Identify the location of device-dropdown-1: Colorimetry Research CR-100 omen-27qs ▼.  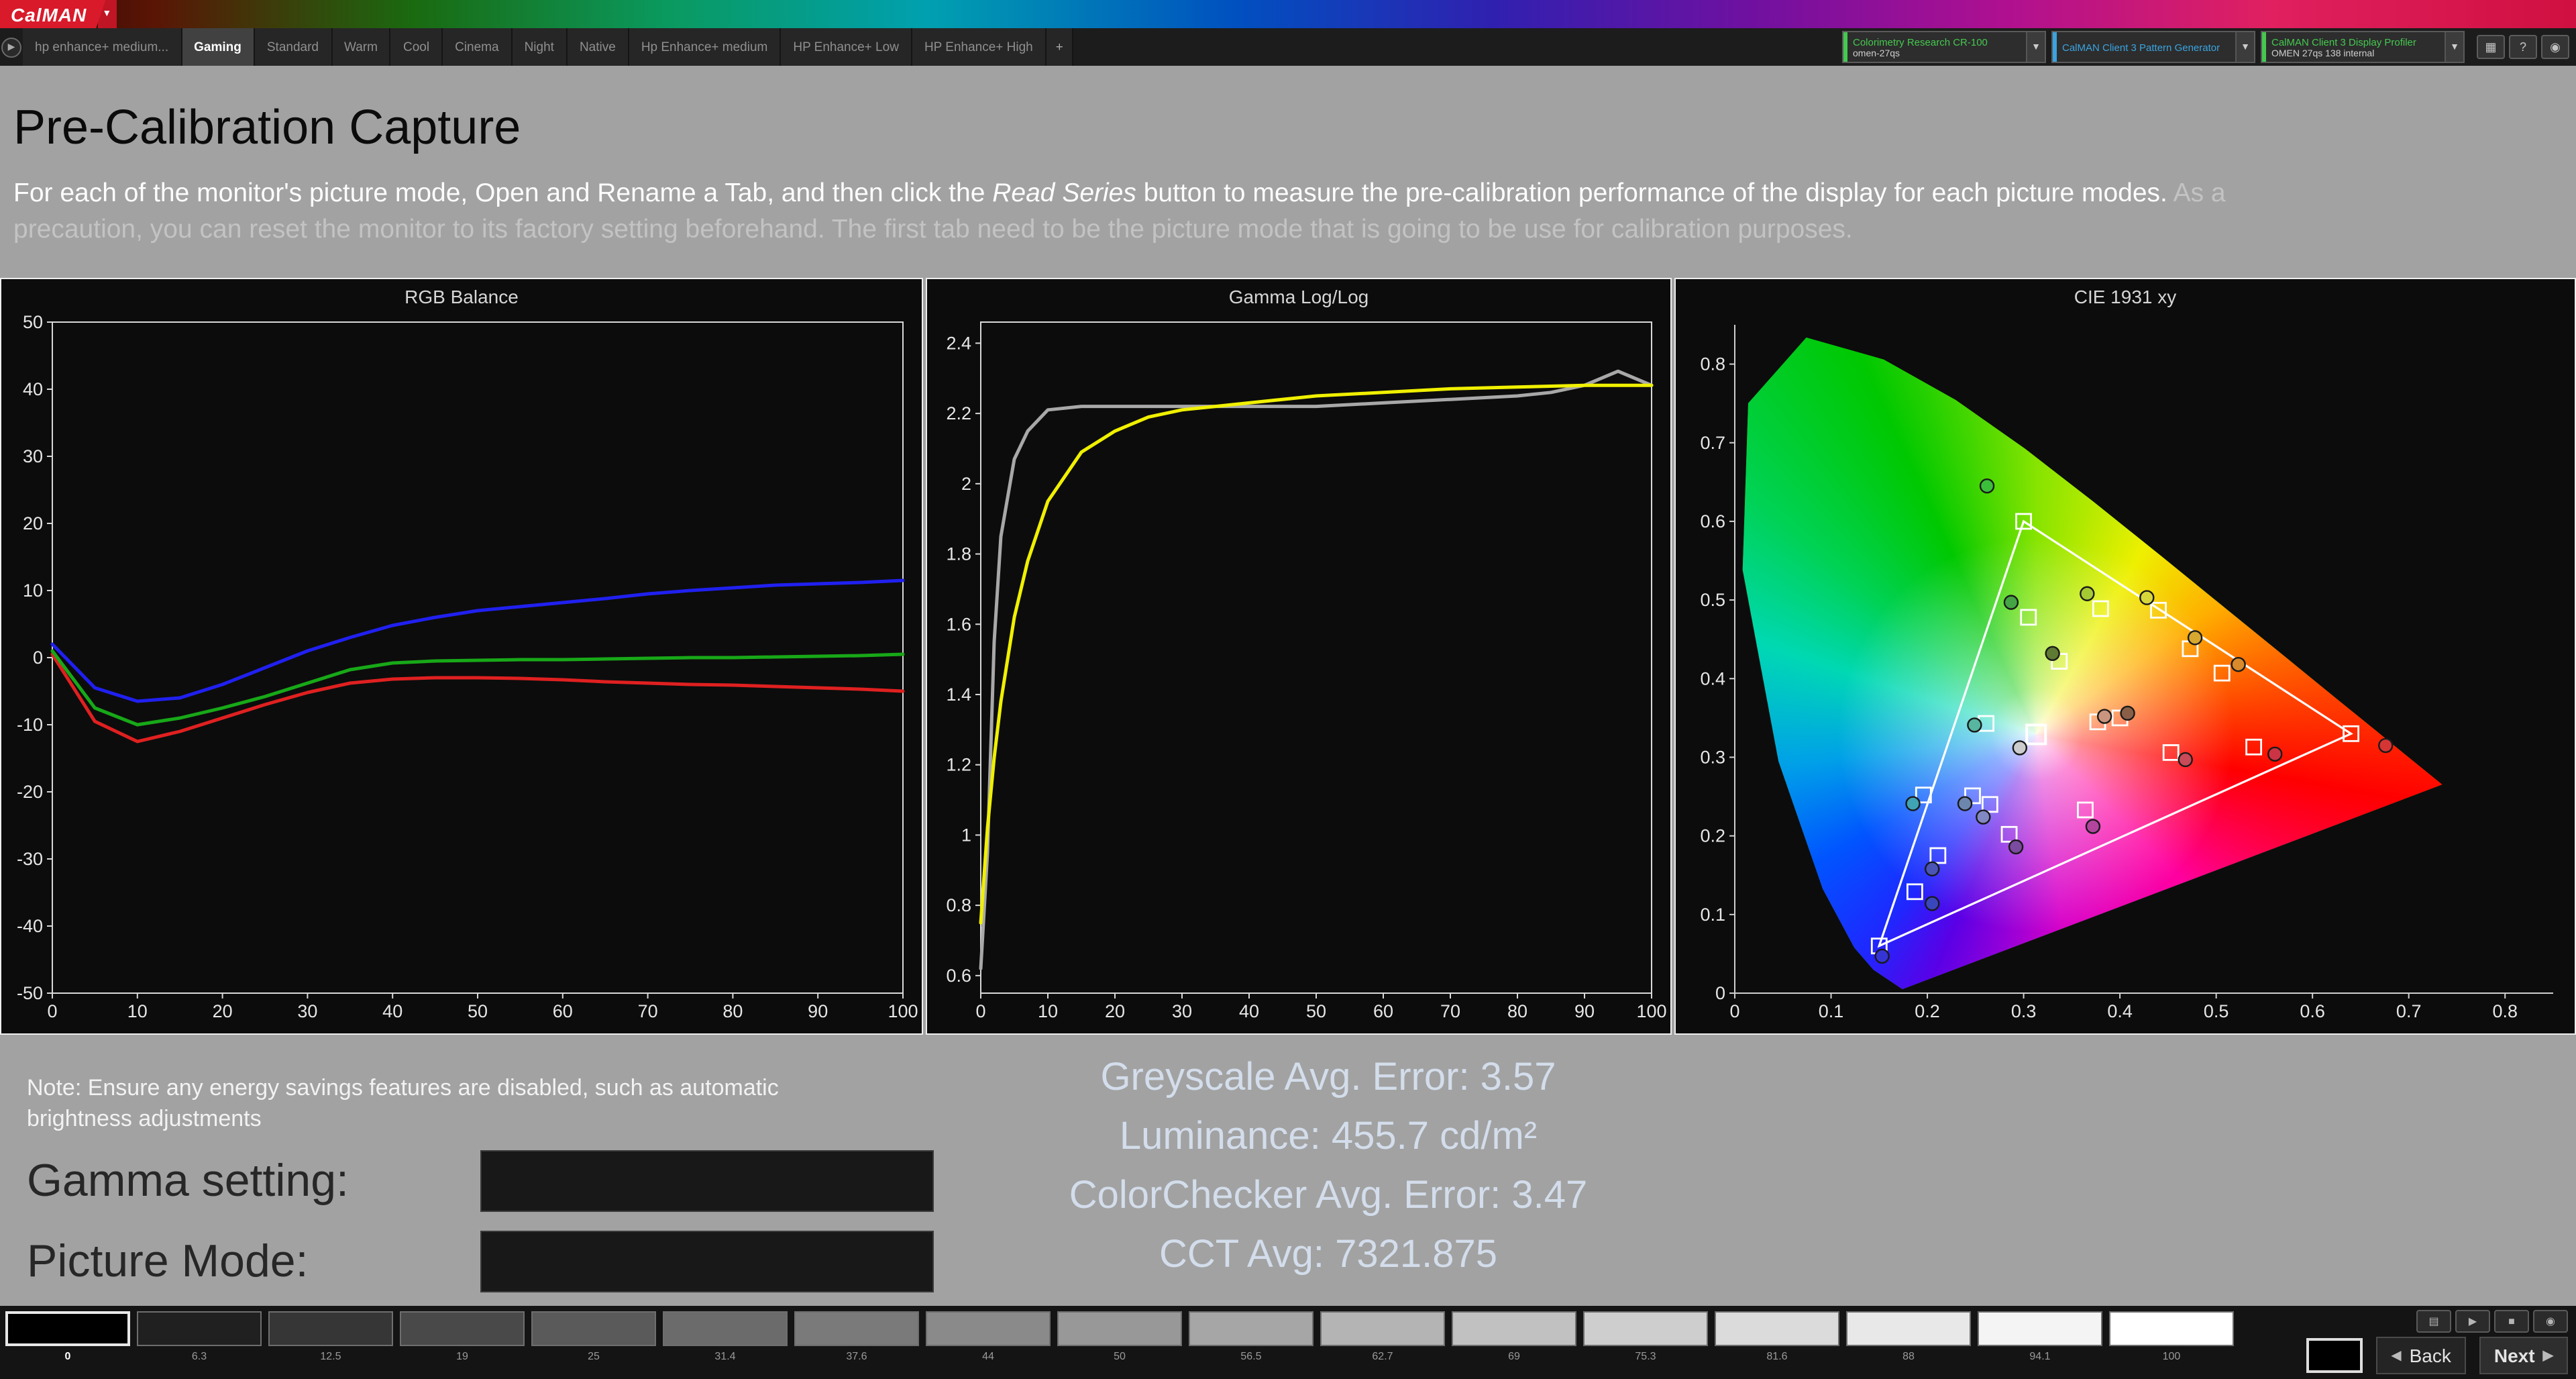
(1944, 47).